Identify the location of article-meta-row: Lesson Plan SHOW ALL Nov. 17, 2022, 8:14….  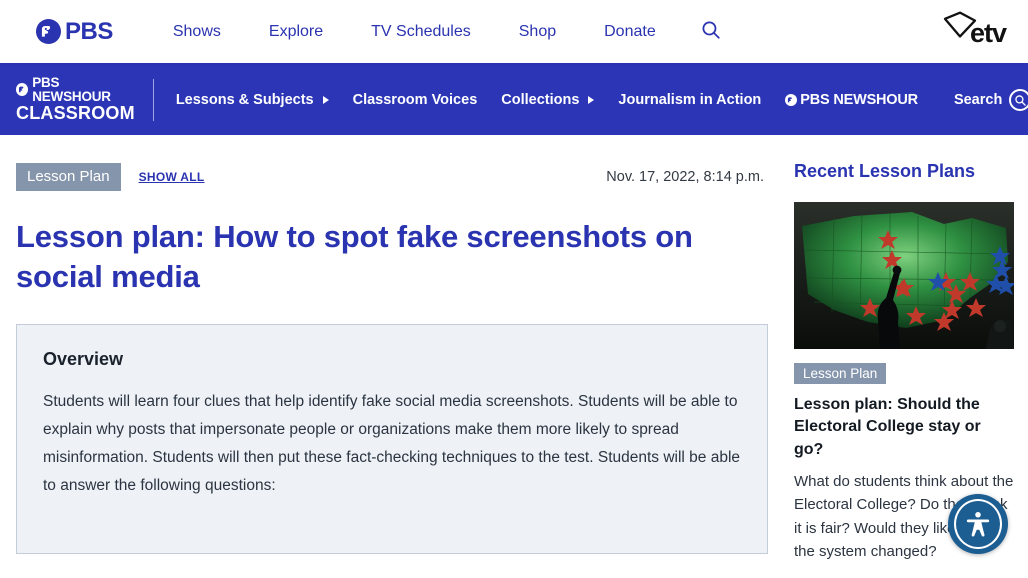
(392, 177).